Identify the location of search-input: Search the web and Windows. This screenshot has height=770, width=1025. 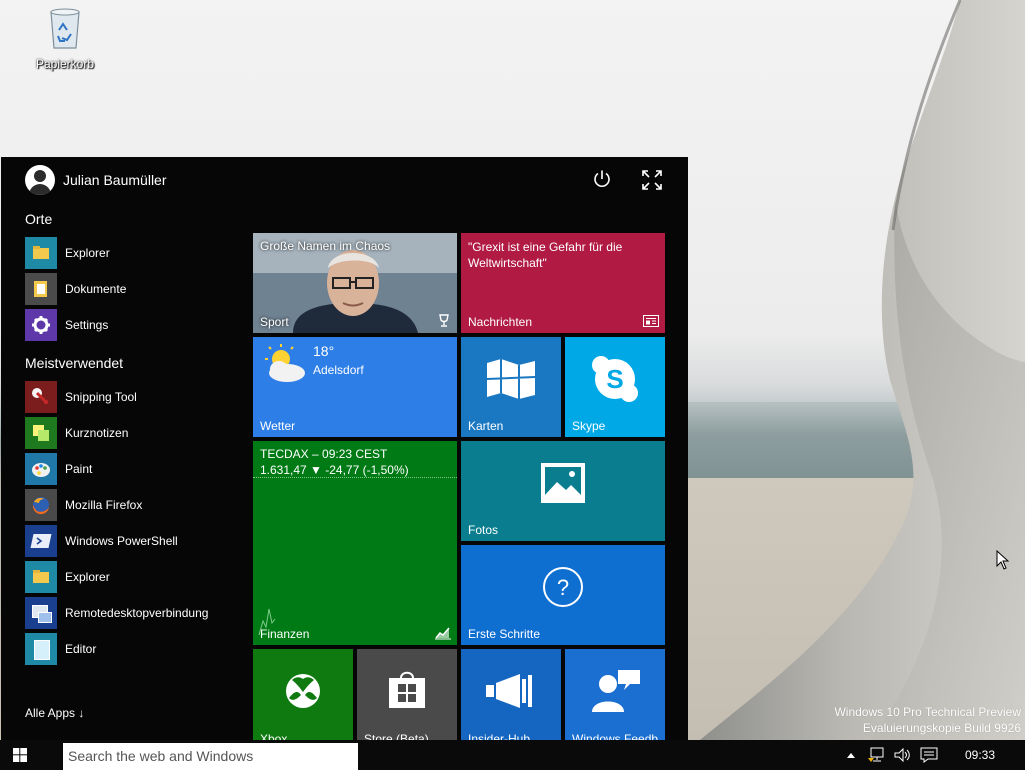
(210, 756).